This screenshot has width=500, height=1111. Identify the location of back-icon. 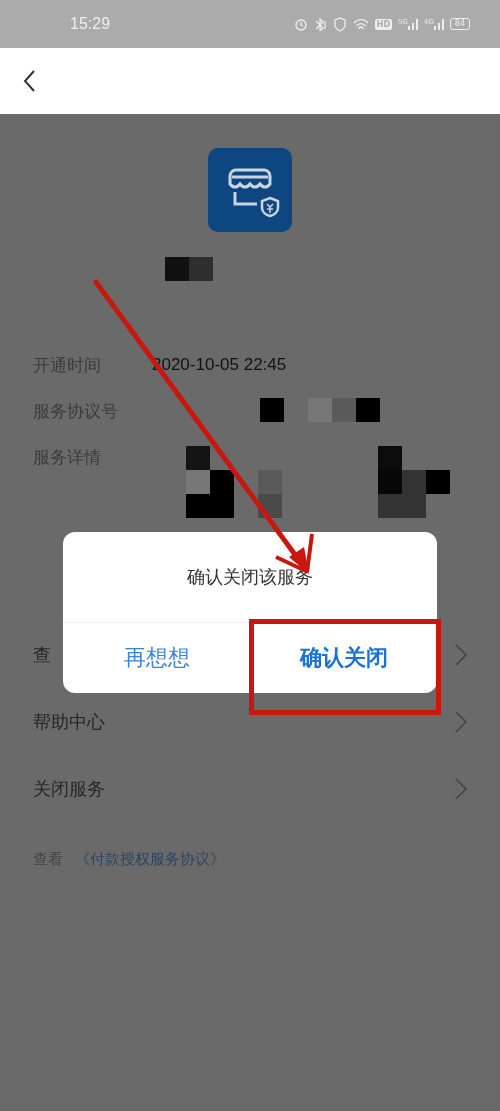
(30, 81).